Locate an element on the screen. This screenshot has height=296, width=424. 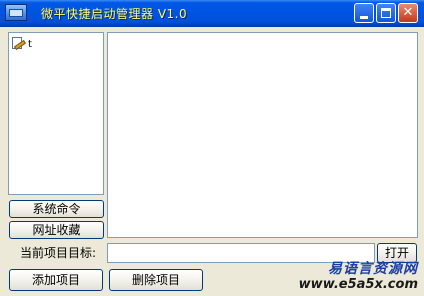
app-icon is located at coordinates (16, 12).